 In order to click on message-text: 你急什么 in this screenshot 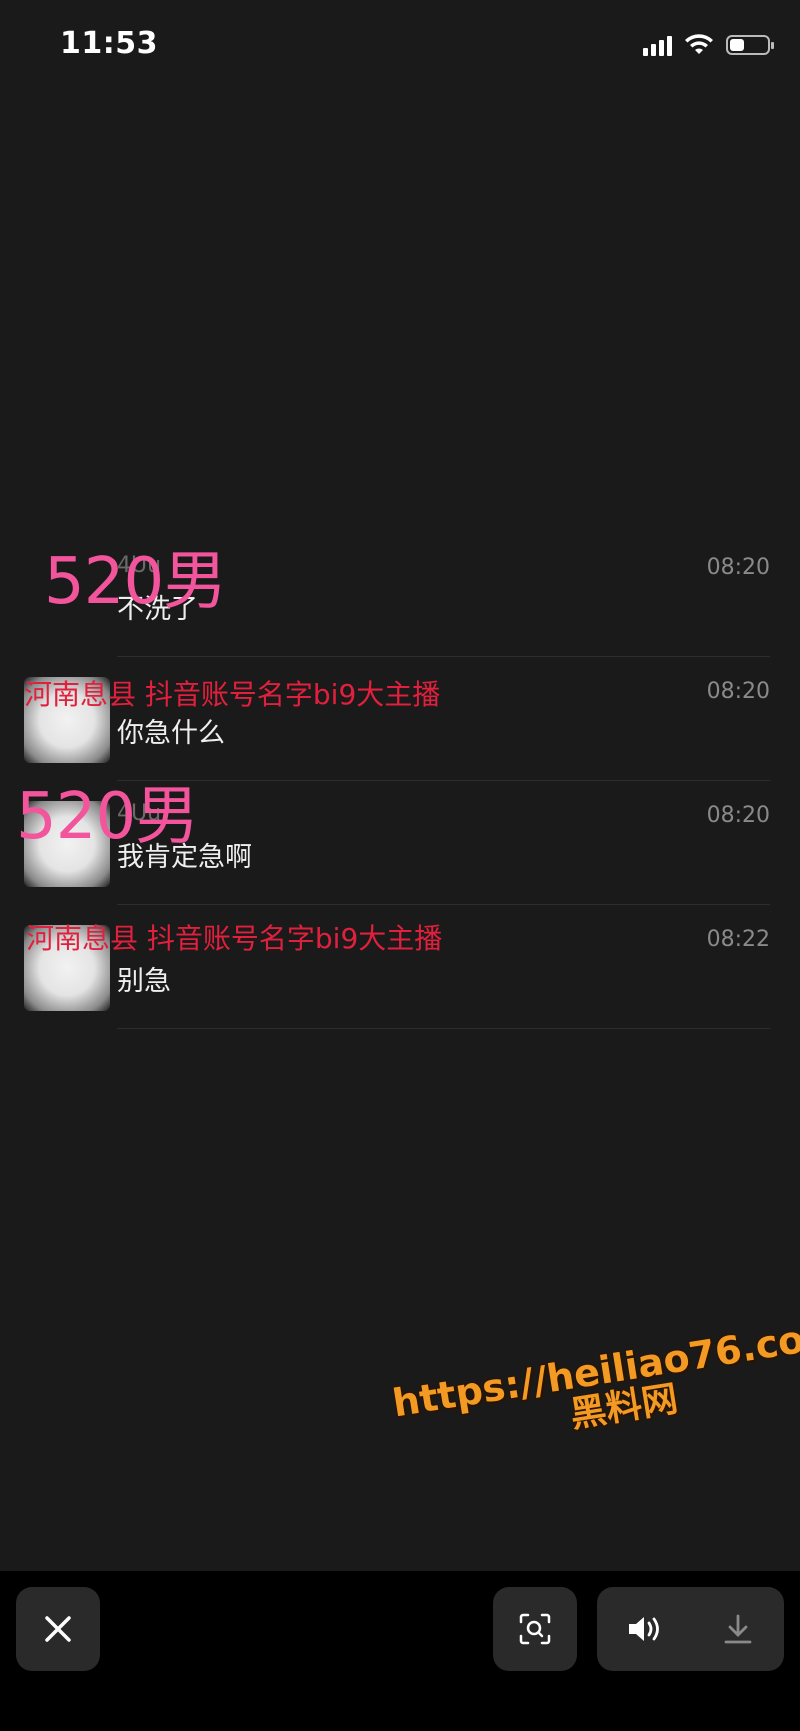, I will do `click(171, 733)`.